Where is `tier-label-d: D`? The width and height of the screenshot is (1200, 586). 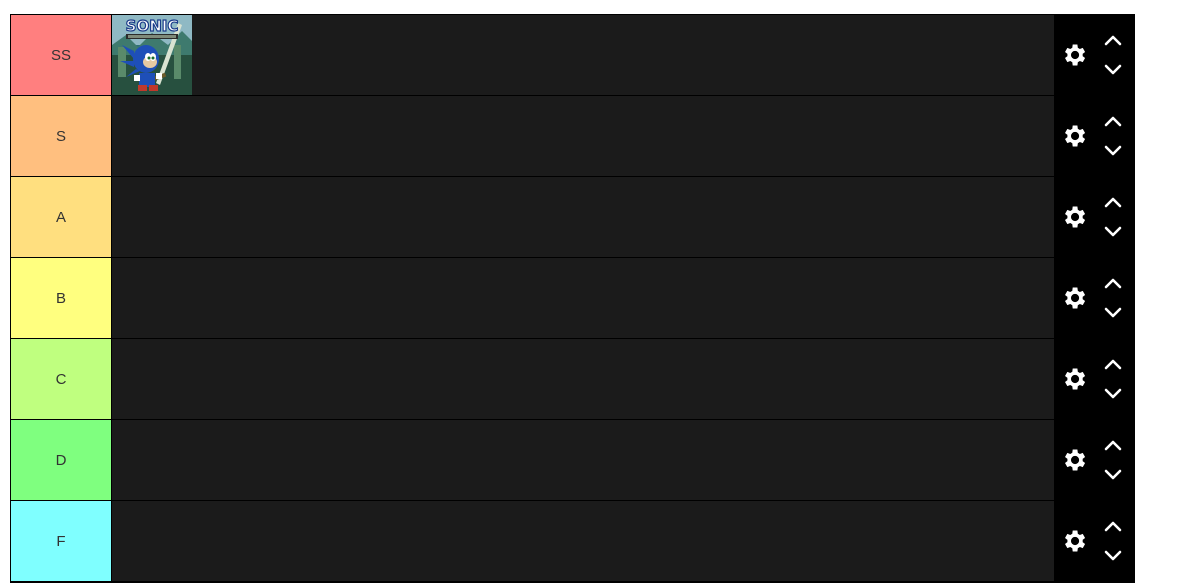 tier-label-d: D is located at coordinates (61, 460).